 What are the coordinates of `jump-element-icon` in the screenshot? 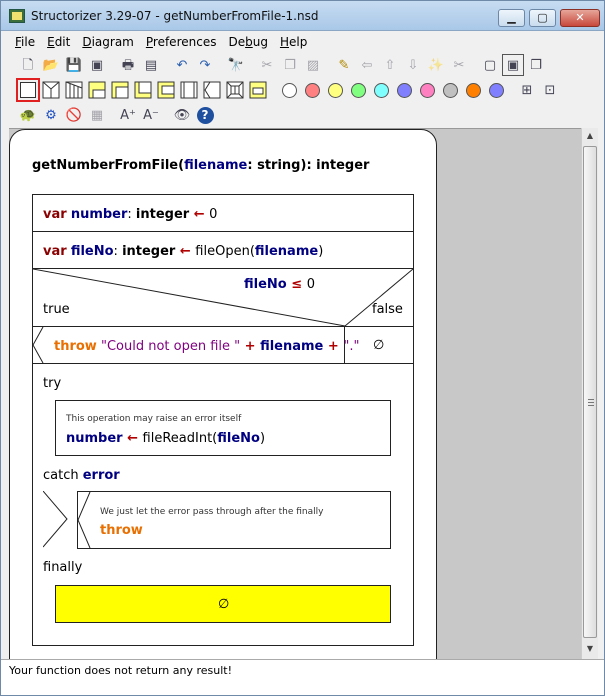 It's located at (212, 90).